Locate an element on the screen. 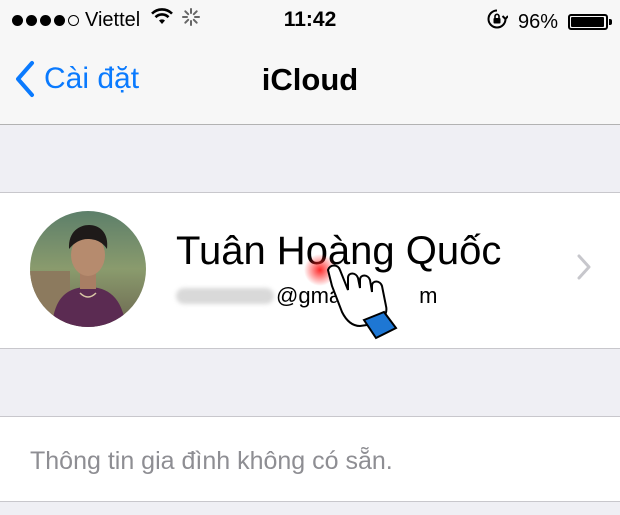 The image size is (620, 515). battery-level-fill is located at coordinates (587, 22).